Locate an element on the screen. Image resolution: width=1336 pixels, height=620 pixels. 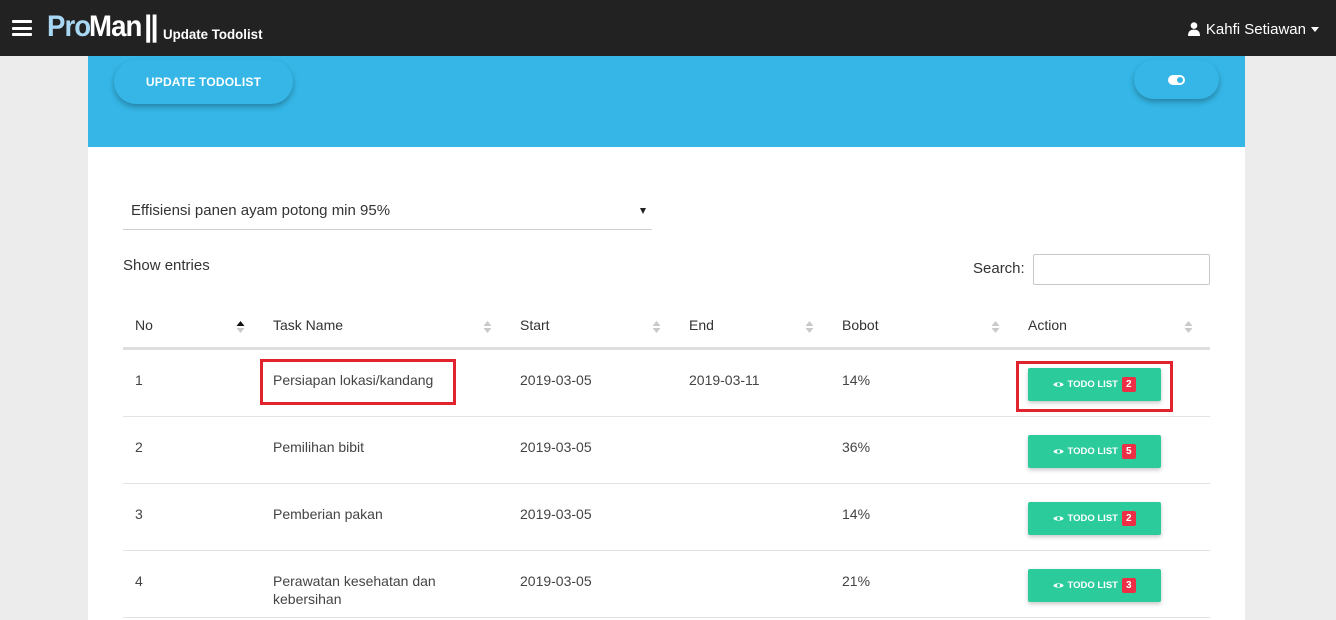
toggle-button is located at coordinates (1176, 79).